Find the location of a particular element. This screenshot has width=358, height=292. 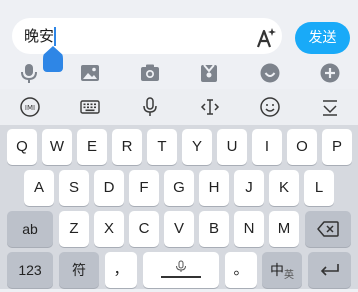

svg-text: IMI is located at coordinates (30, 108).